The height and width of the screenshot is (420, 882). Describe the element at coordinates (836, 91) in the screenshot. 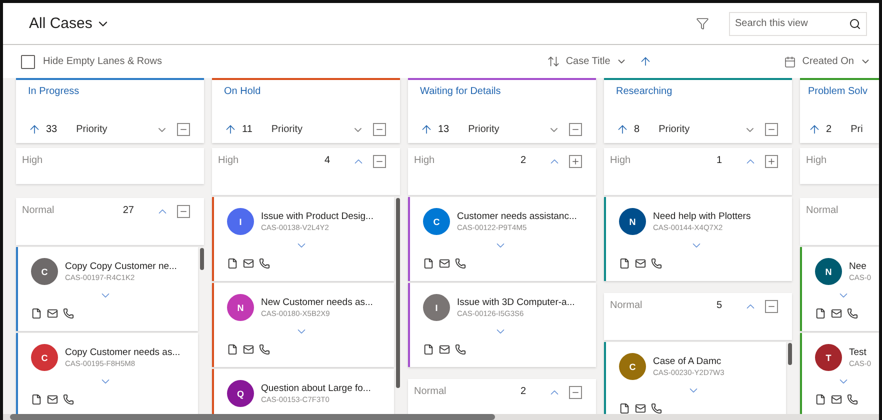

I see `lane-title: Problem Solv` at that location.